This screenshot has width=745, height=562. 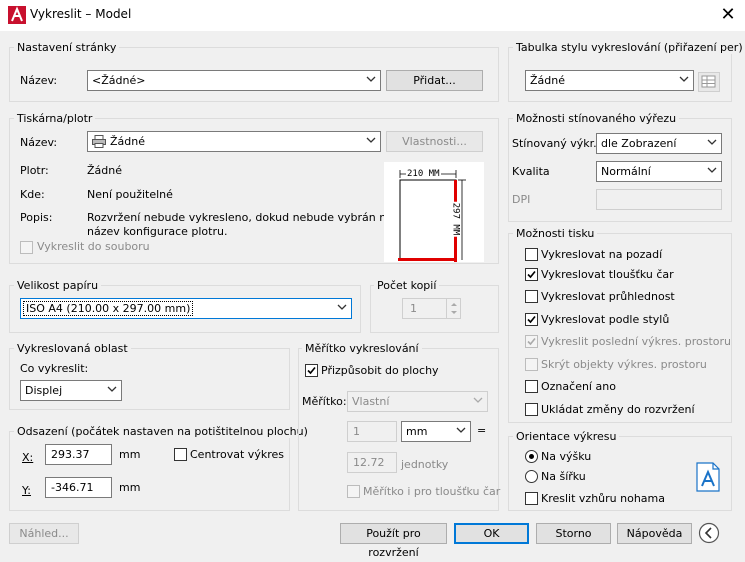 What do you see at coordinates (563, 476) in the screenshot?
I see `landscape-label: Na šířku` at bounding box center [563, 476].